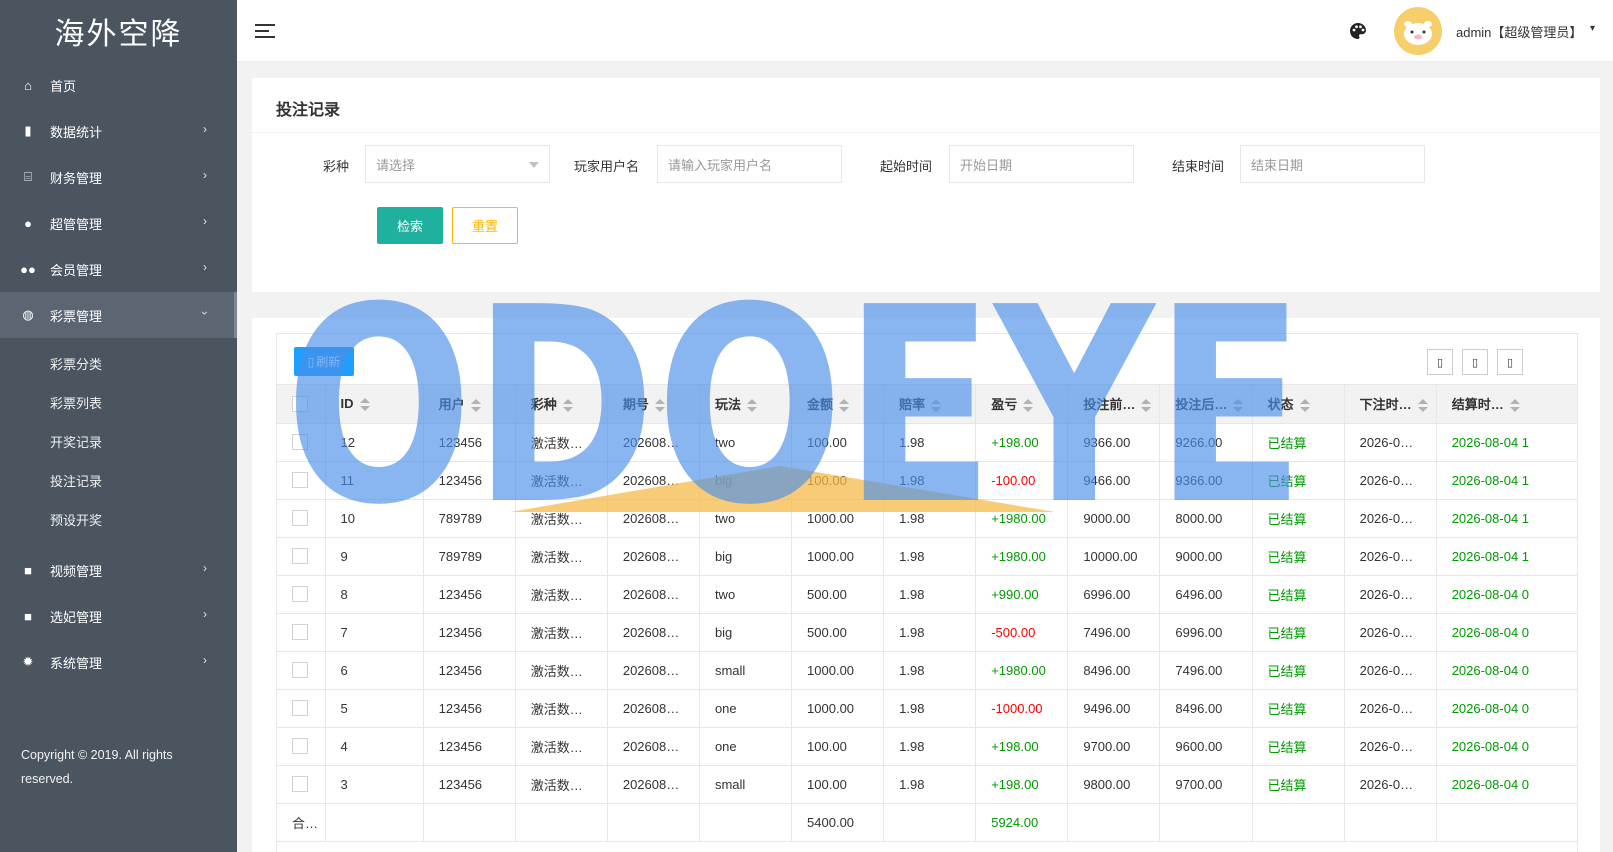 The image size is (1613, 852). I want to click on user-name: admin【超级管理员】, so click(1519, 31).